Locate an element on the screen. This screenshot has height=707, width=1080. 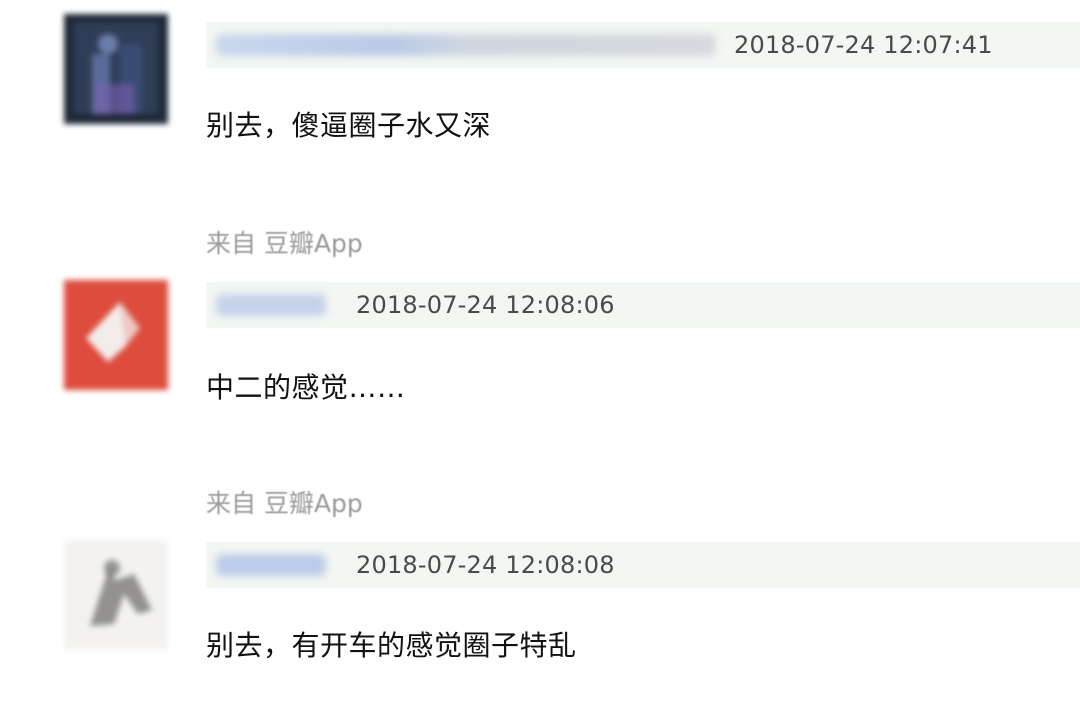
username is located at coordinates (271, 565).